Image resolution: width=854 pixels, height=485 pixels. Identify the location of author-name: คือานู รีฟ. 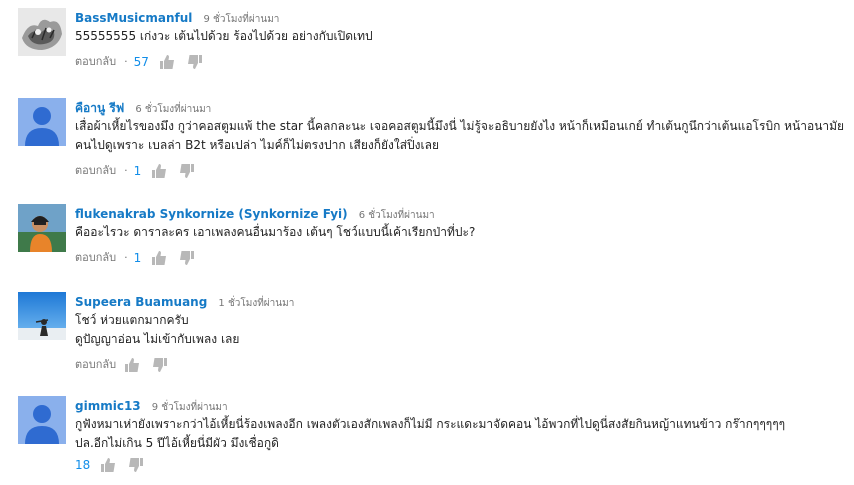
(99, 108).